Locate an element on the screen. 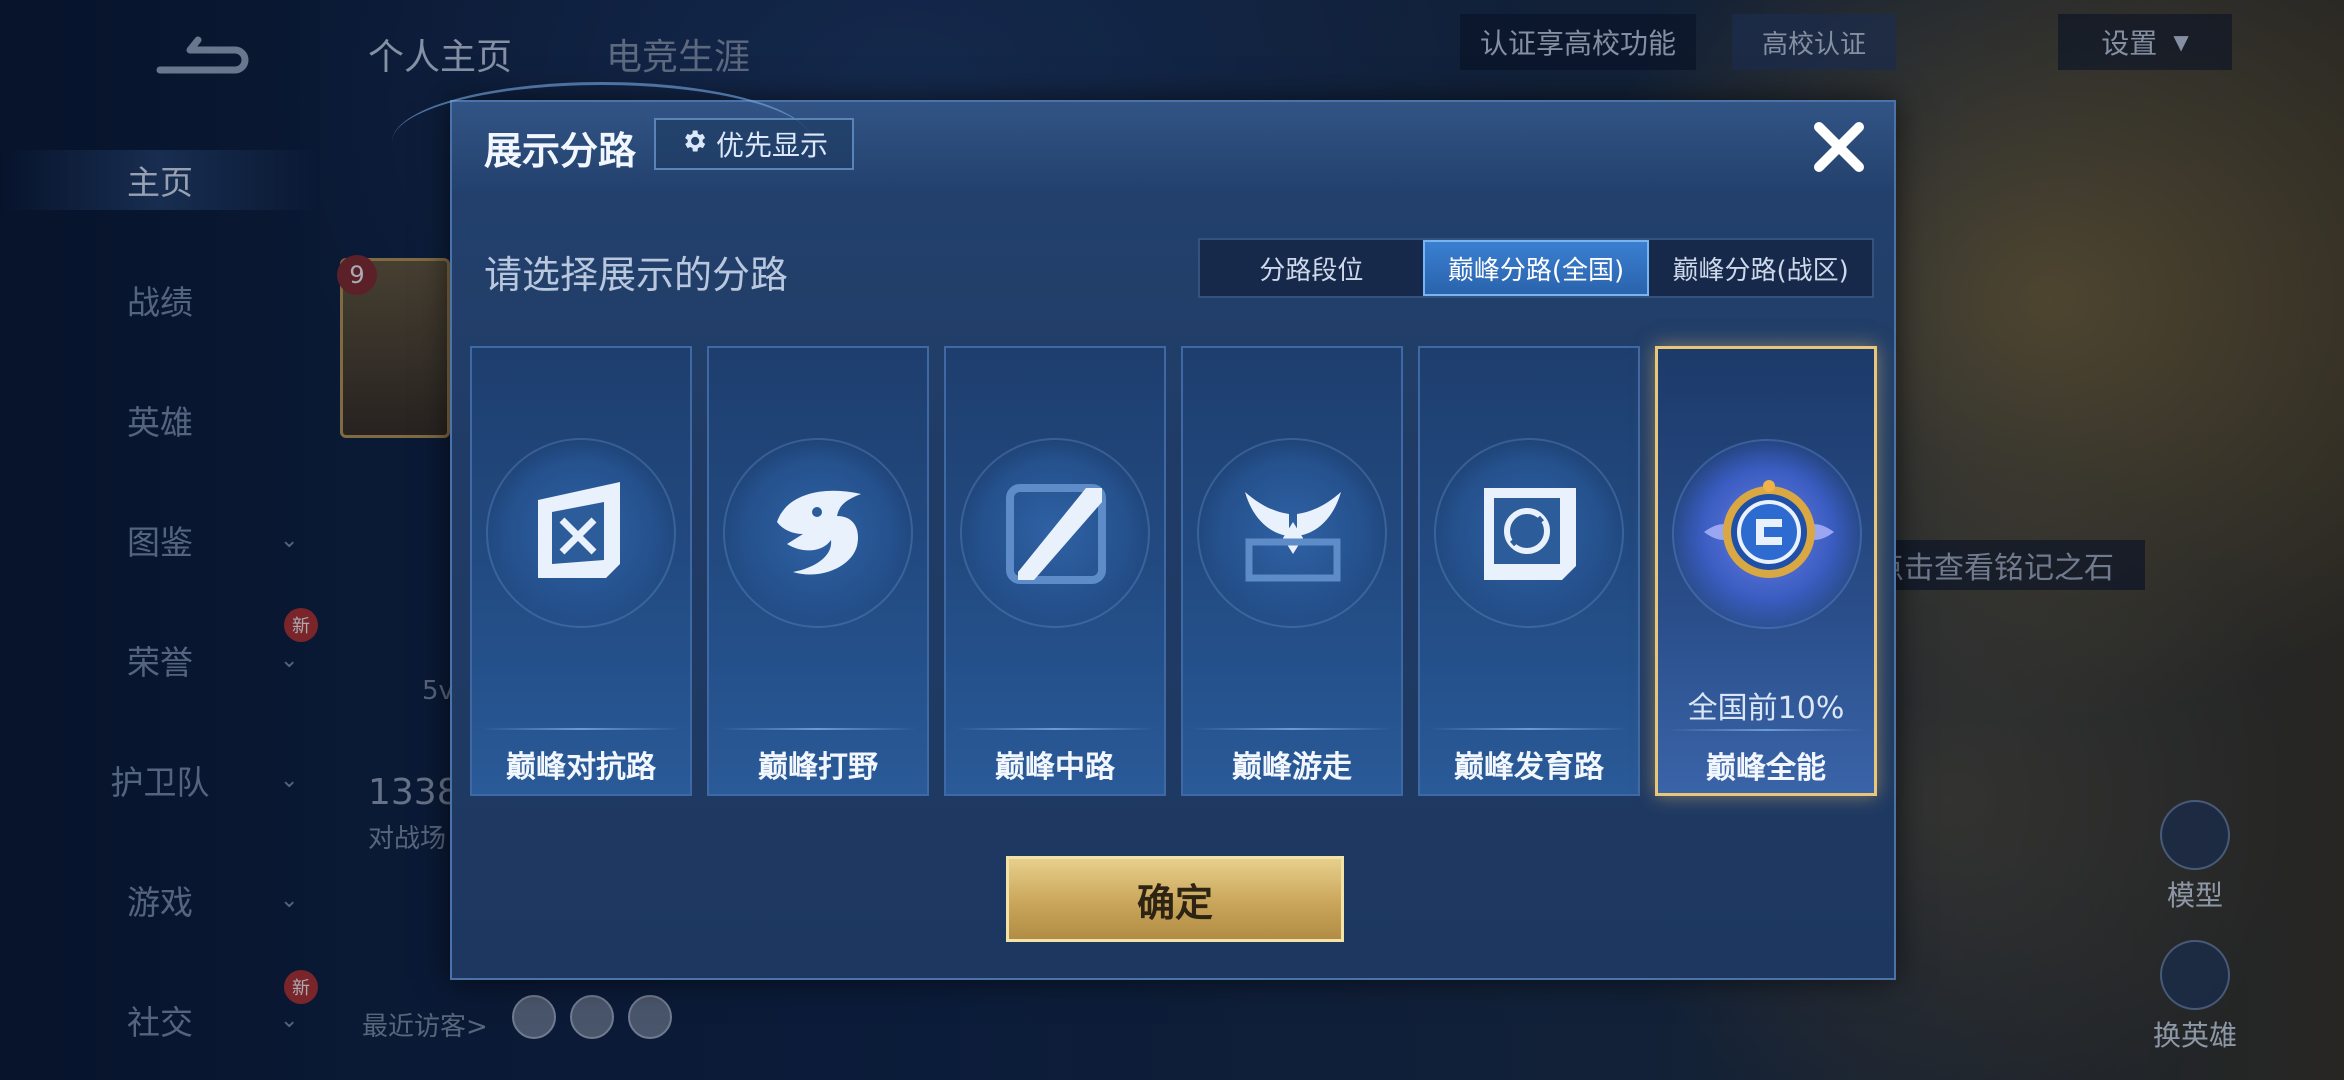  lane-card-roam: 巅峰游走 is located at coordinates (1292, 571).